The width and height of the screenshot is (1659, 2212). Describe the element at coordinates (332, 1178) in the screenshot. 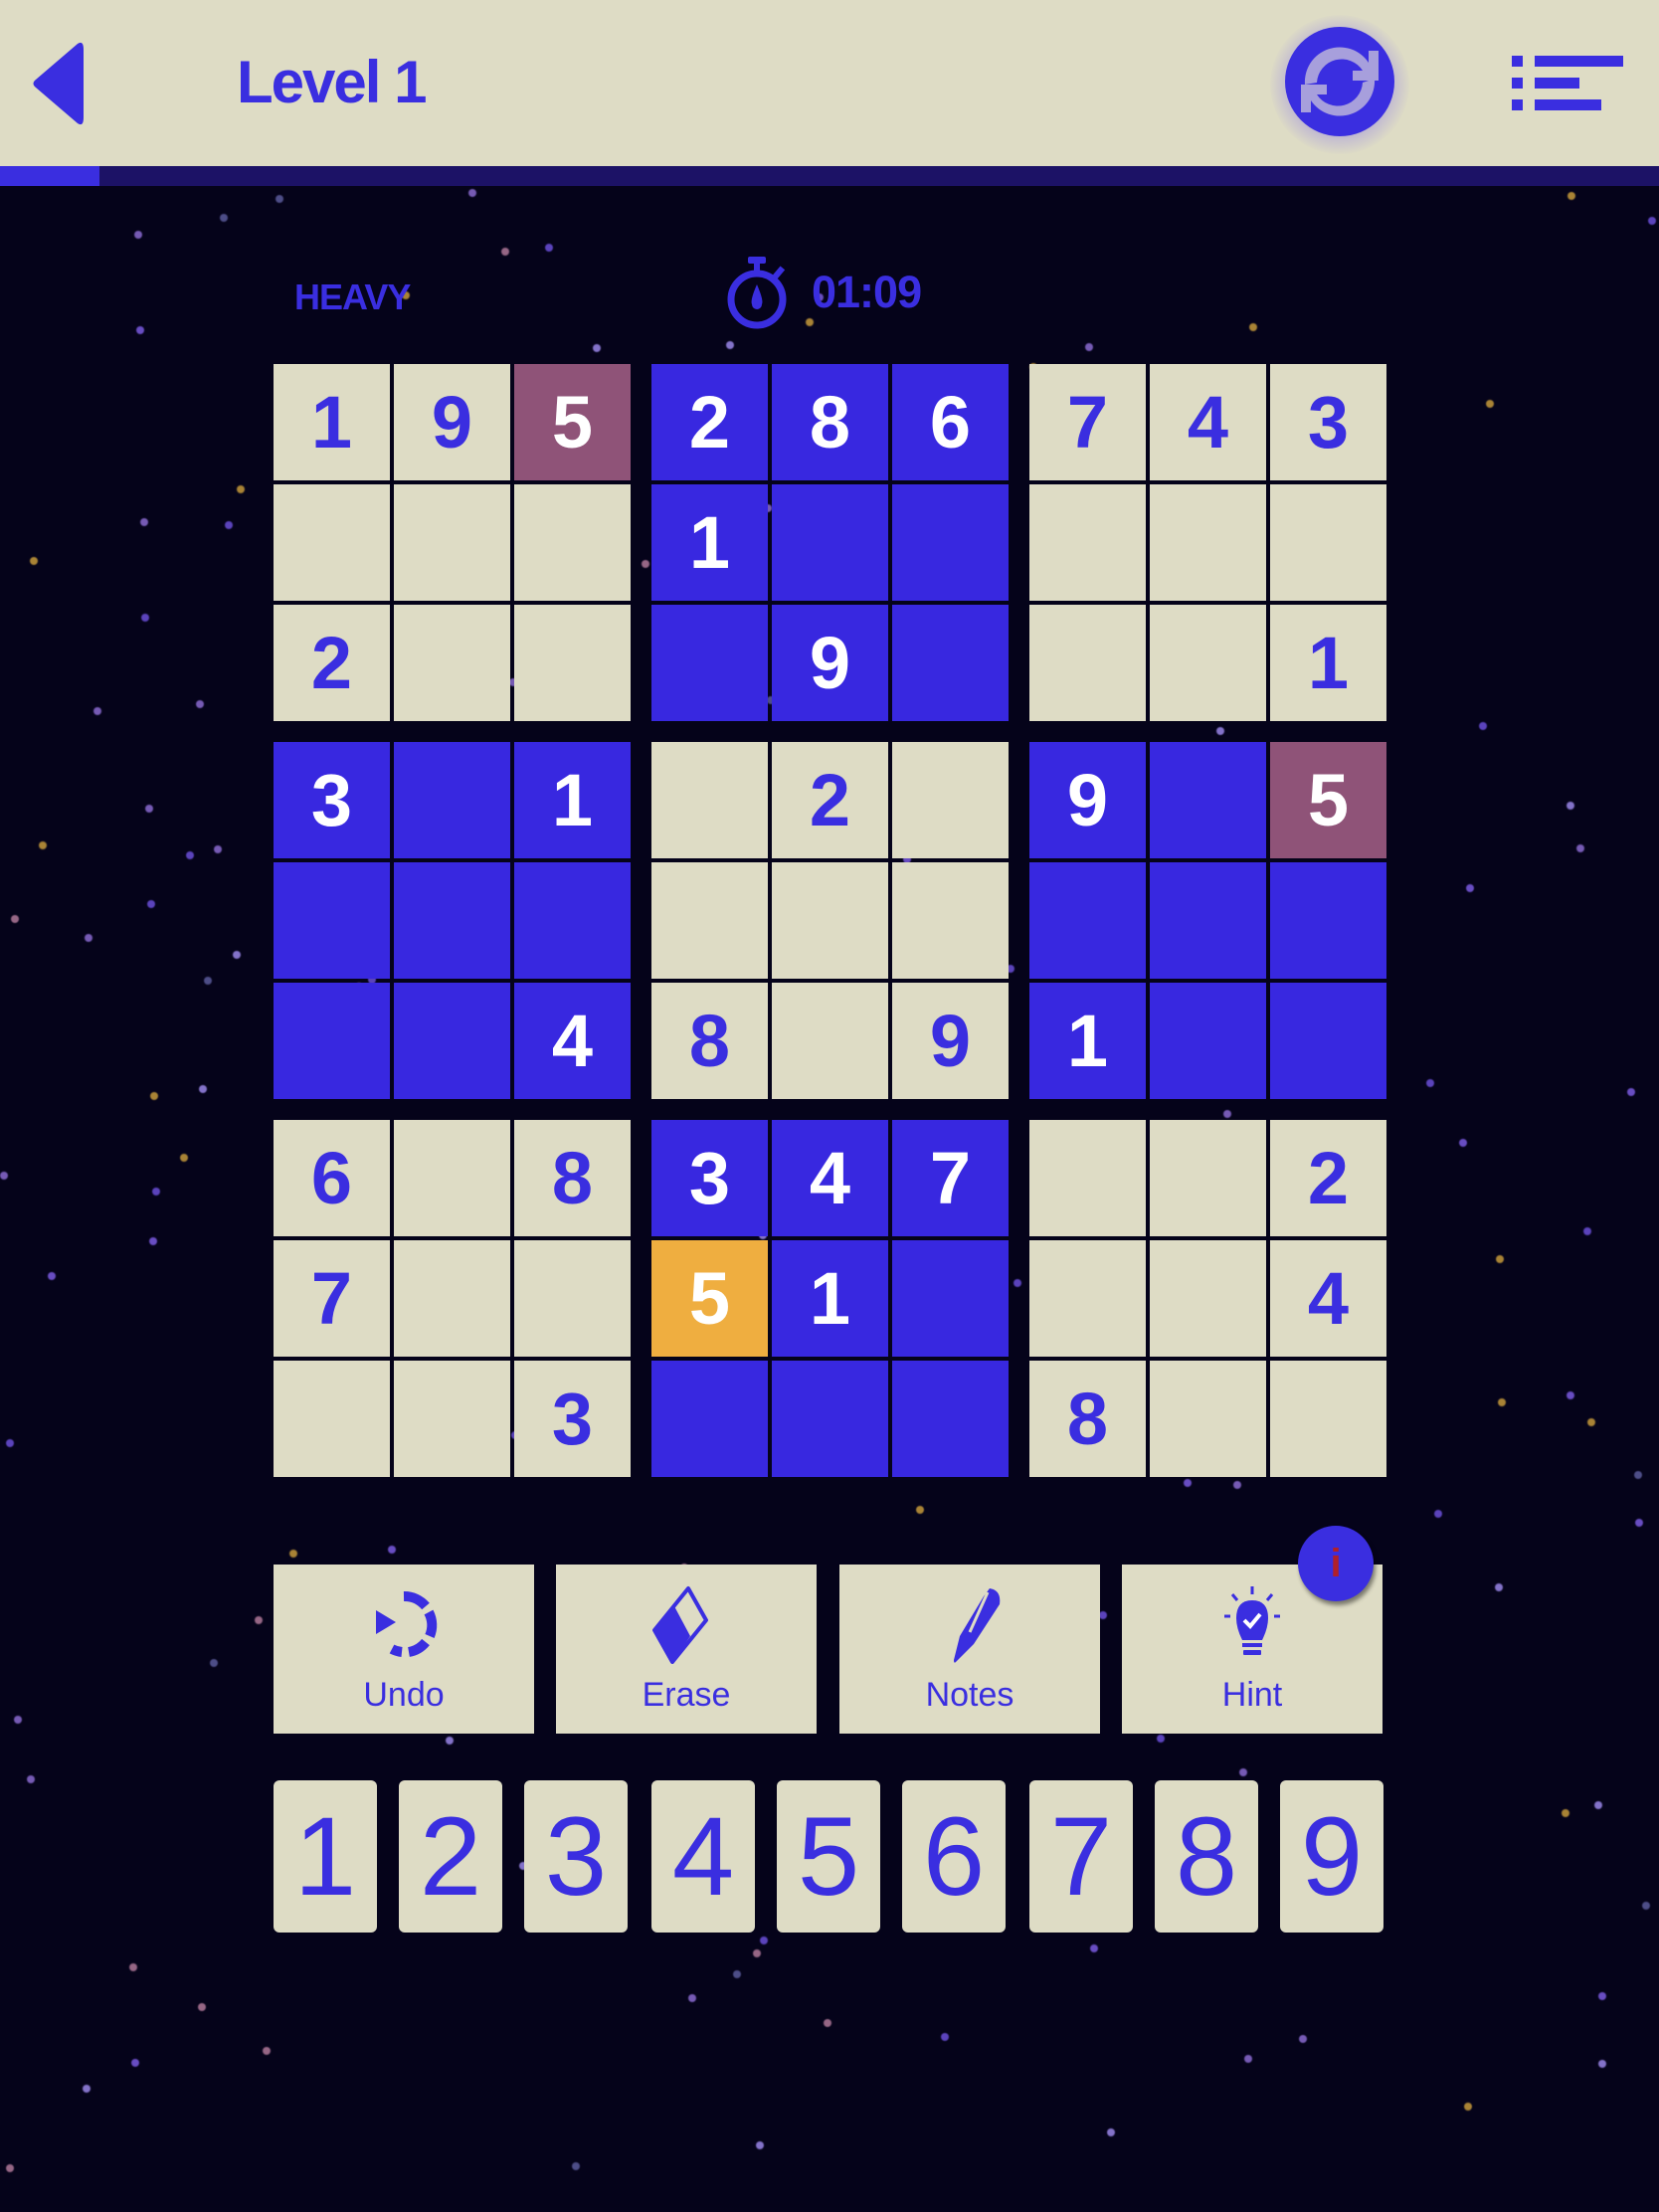

I see `sudoku-cell-r7c1: 6` at that location.